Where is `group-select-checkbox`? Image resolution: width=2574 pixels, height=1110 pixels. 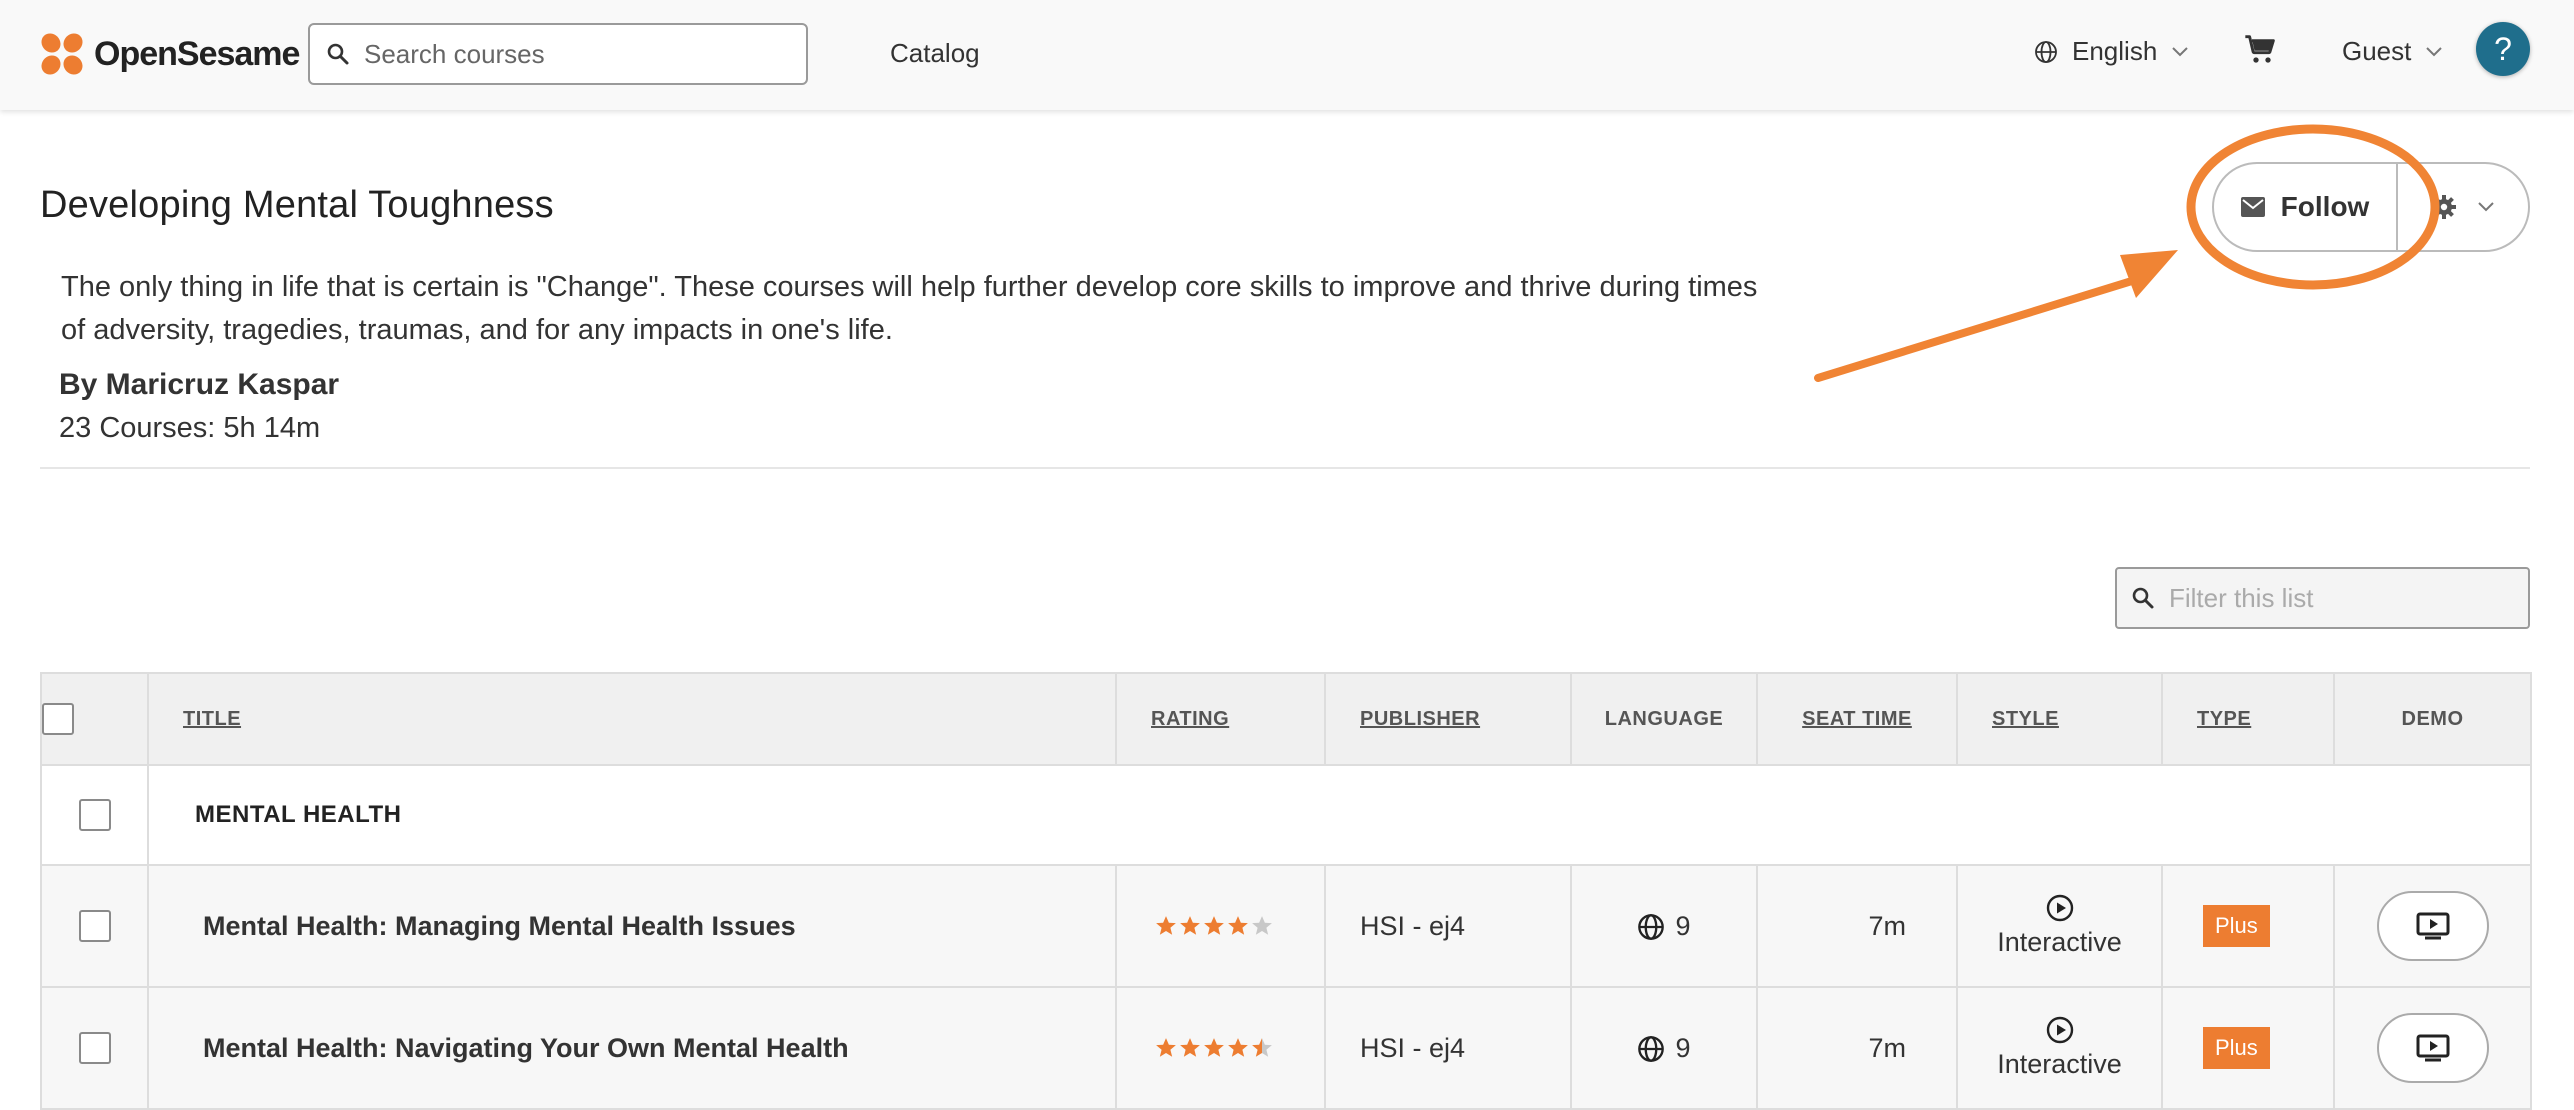 group-select-checkbox is located at coordinates (94, 815).